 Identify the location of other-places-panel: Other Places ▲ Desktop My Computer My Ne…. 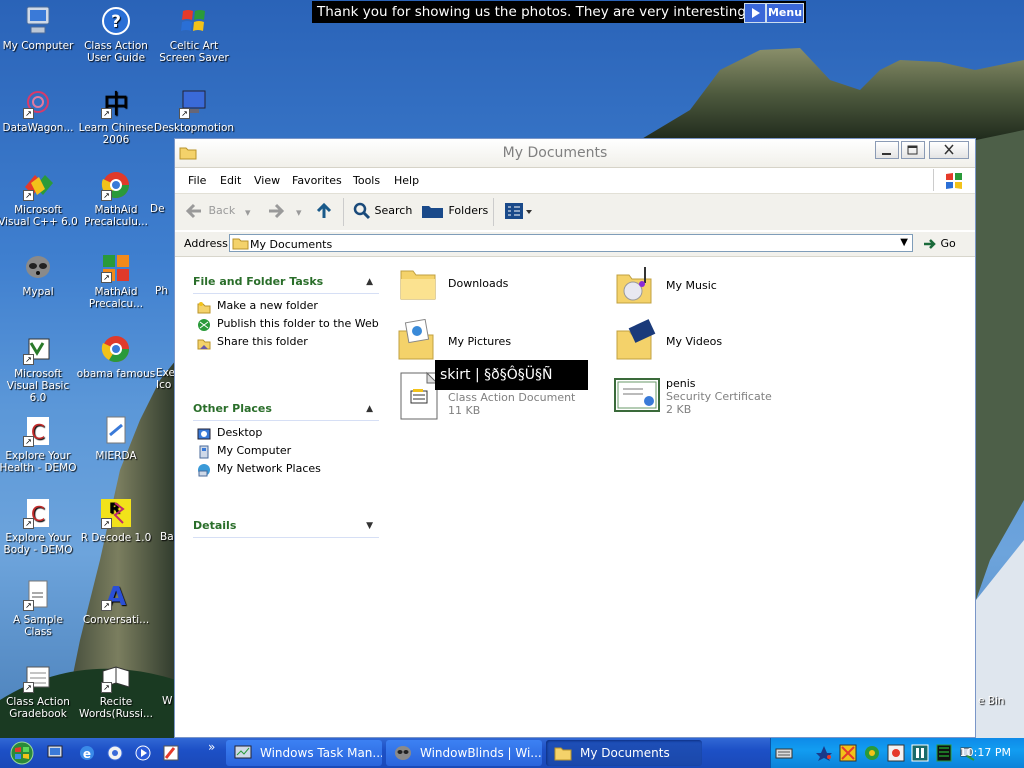
(286, 439).